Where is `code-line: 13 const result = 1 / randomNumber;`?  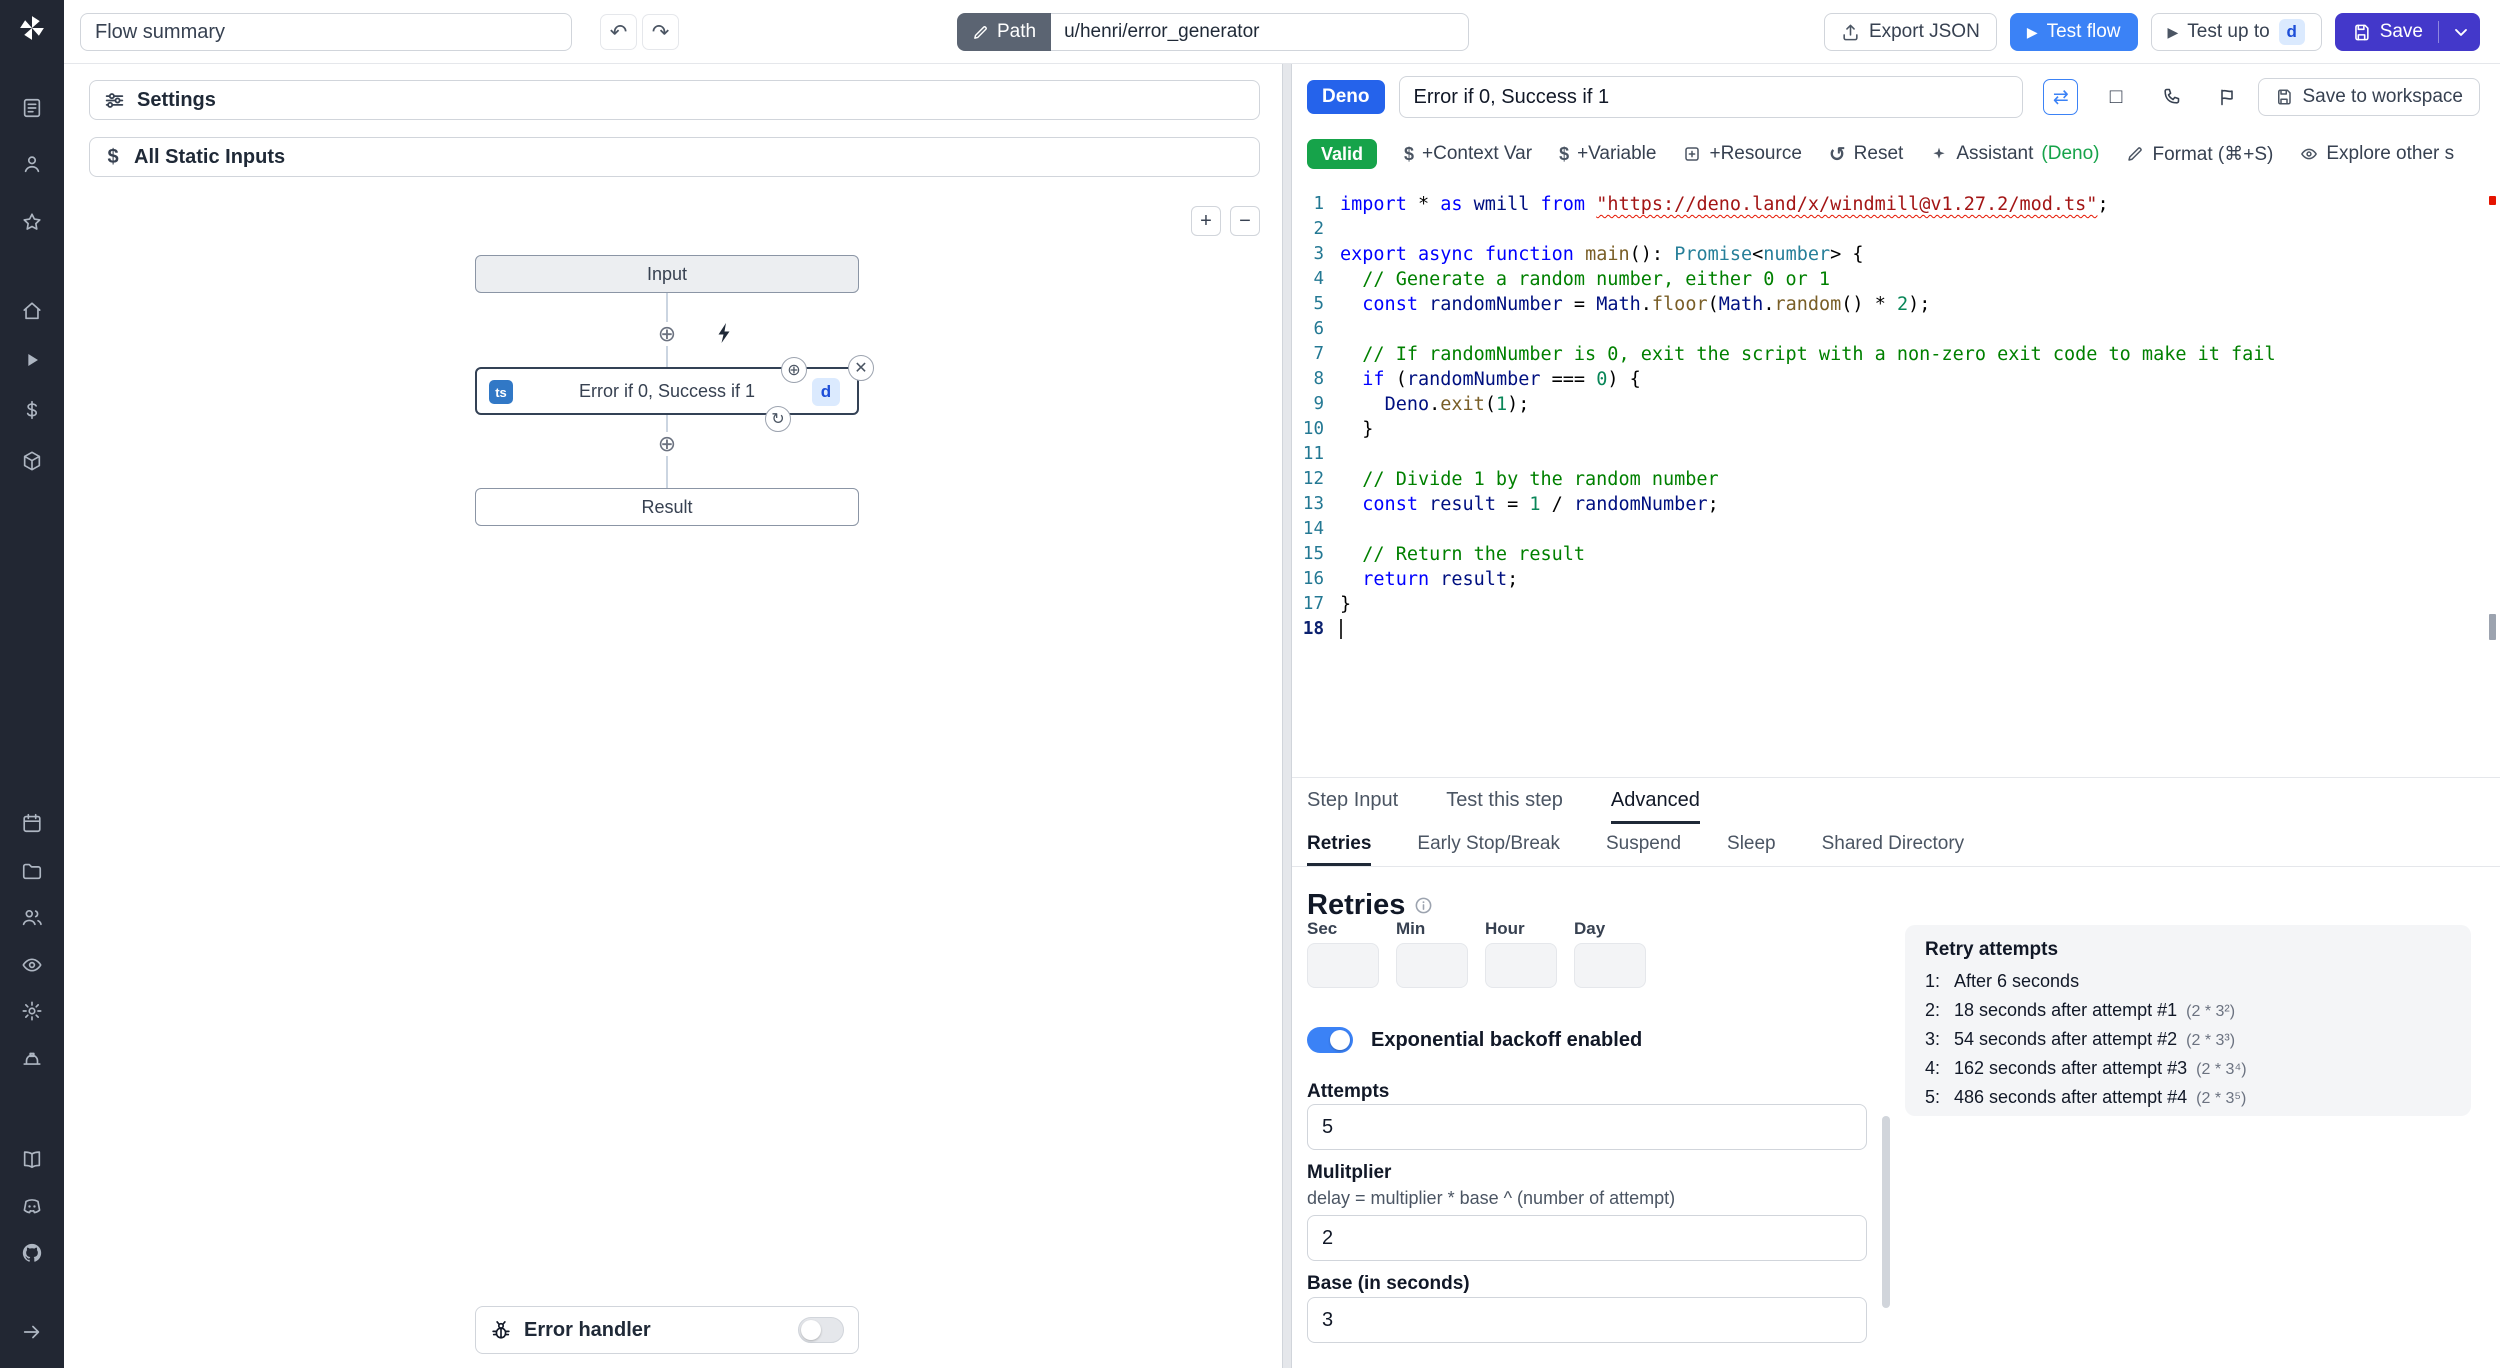 code-line: 13 const result = 1 / randomNumber; is located at coordinates (1896, 504).